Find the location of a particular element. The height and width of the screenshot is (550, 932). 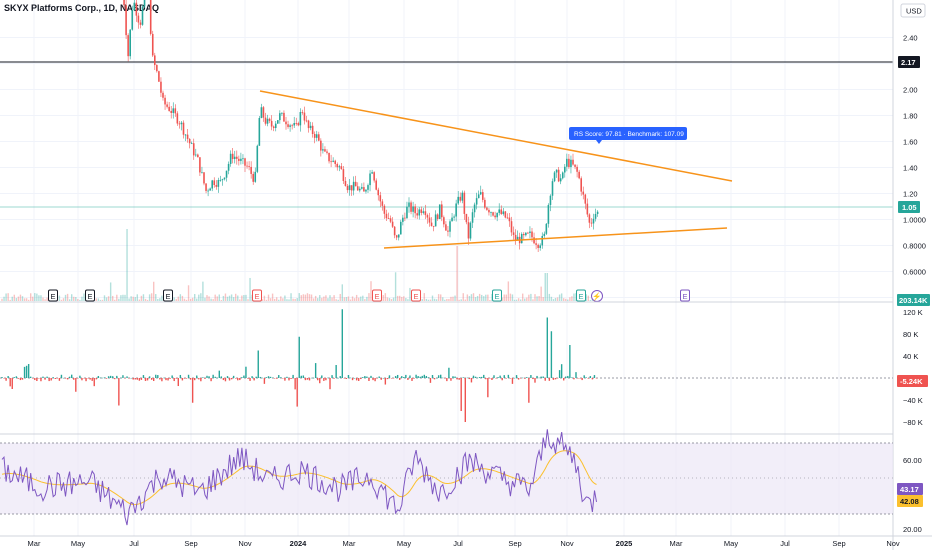

rsi-tick-label: 60.00 is located at coordinates (912, 460).